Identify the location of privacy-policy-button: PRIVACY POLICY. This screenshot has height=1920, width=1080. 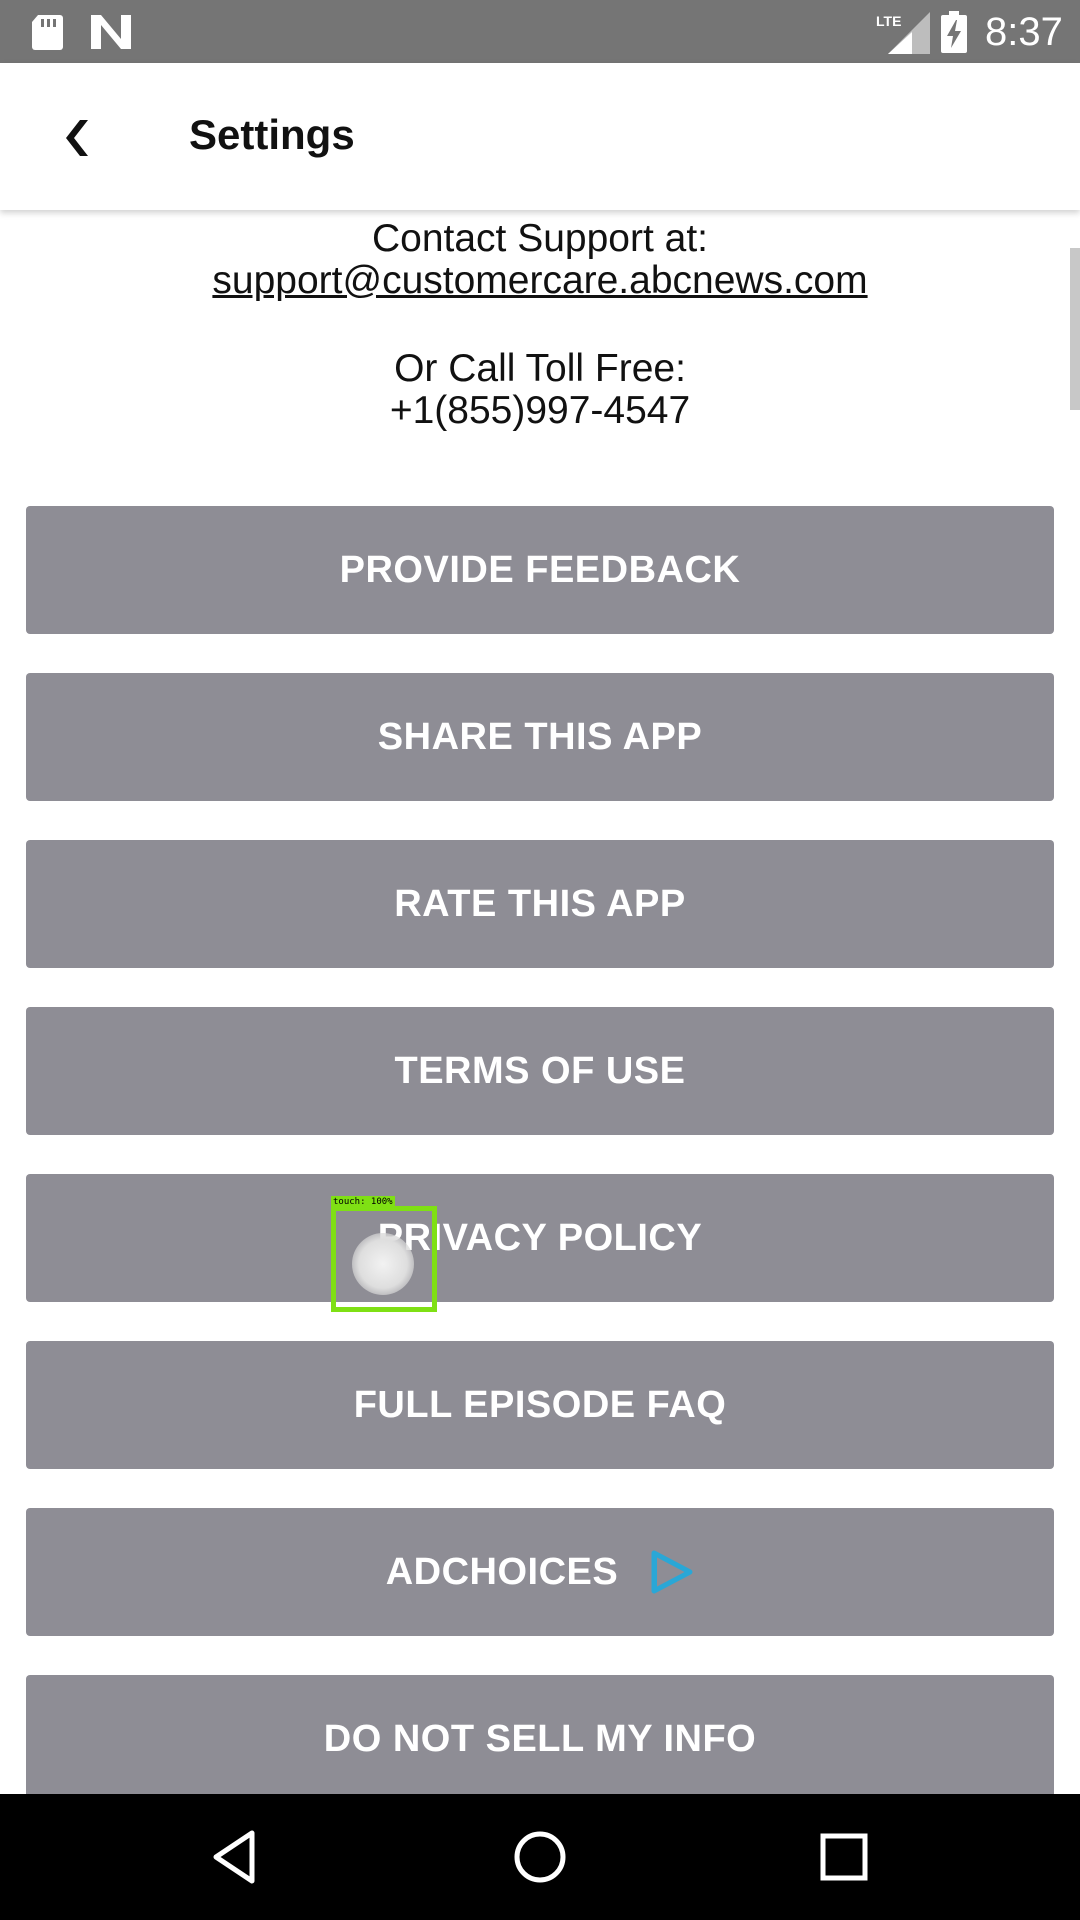
(540, 1238).